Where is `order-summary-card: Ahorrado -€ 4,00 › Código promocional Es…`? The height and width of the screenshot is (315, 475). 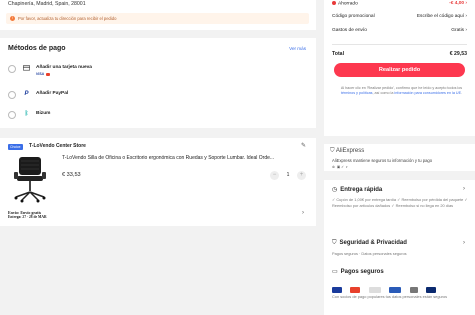
order-summary-card: Ahorrado -€ 4,00 › Código promocional Es… is located at coordinates (399, 68).